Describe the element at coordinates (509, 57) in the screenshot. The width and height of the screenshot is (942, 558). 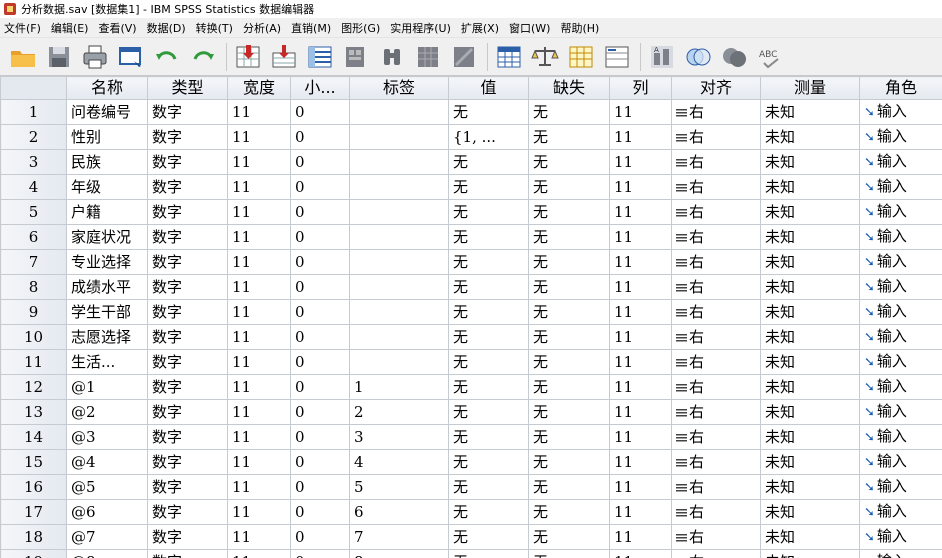
I see `split-file-icon` at that location.